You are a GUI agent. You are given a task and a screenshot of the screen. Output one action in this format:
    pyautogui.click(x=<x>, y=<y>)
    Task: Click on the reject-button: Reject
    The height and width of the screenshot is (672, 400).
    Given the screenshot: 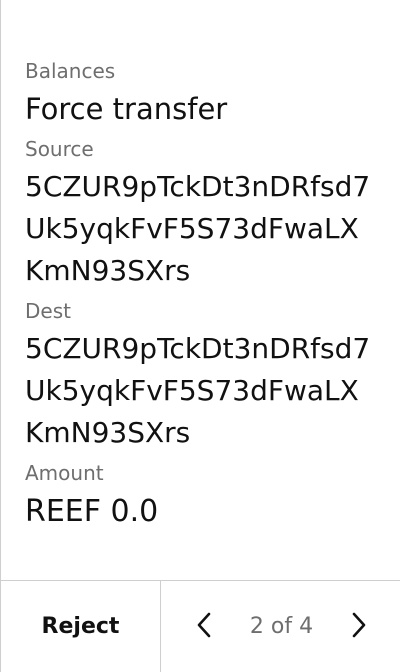 What is the action you would take?
    pyautogui.click(x=81, y=626)
    